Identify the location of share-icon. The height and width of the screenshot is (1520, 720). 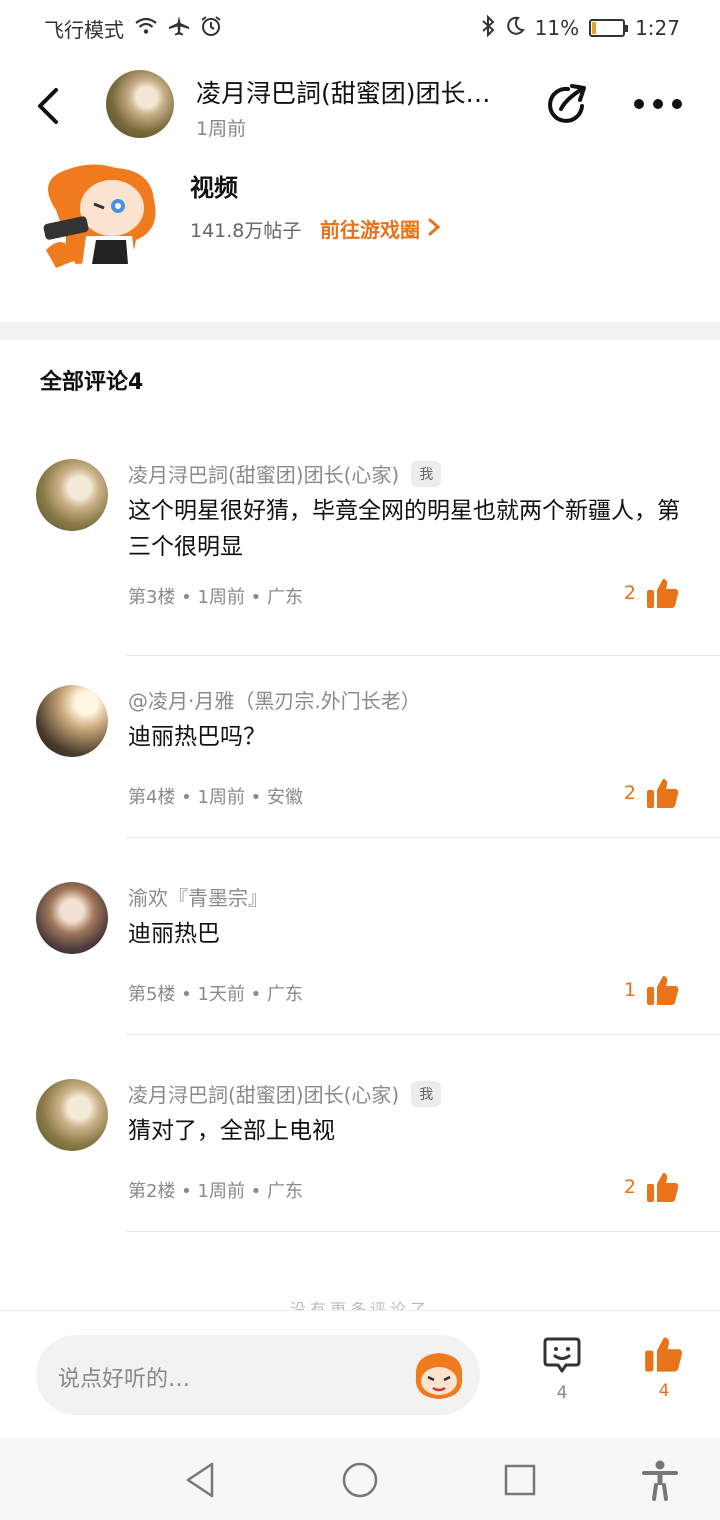
(567, 103).